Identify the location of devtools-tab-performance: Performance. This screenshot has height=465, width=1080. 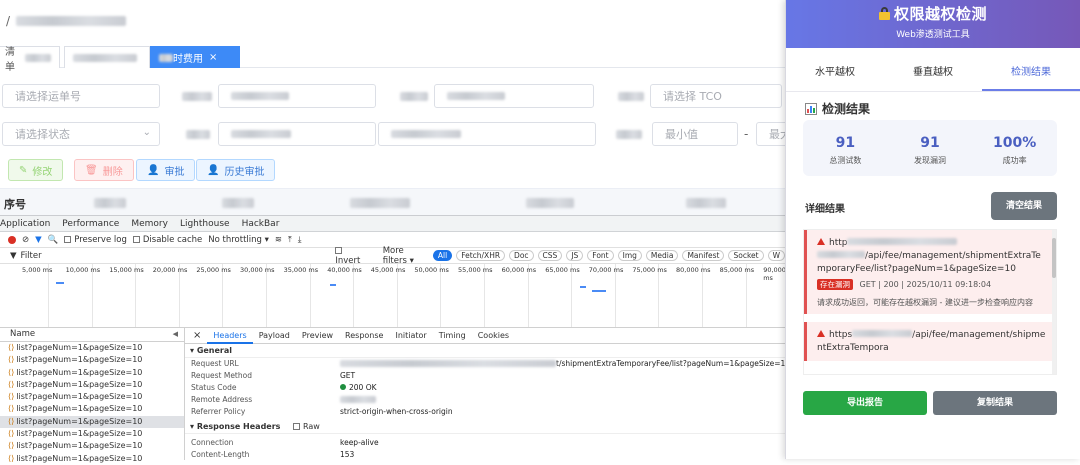
(90, 224).